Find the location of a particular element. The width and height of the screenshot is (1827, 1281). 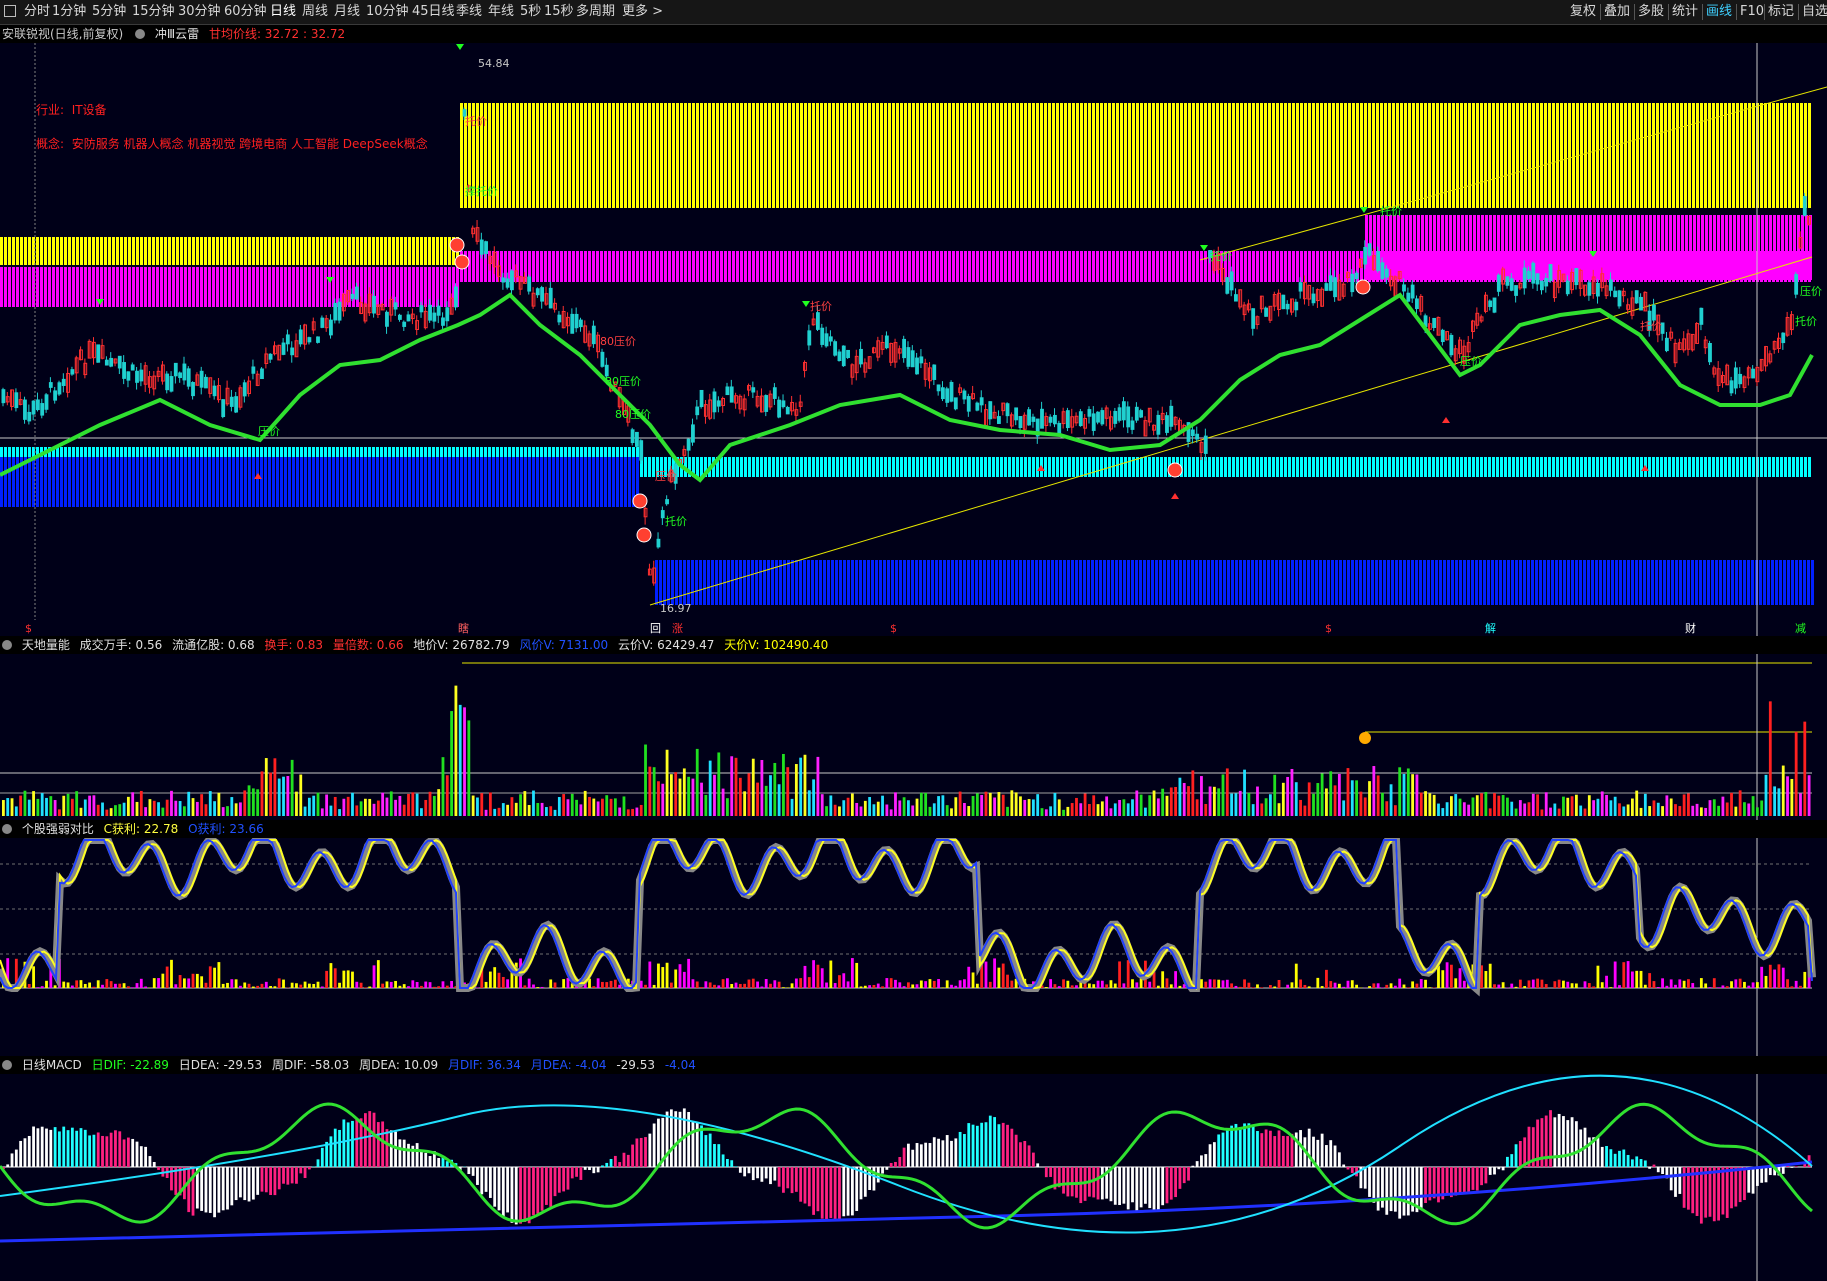

period-tab: 分时 is located at coordinates (37, 12).